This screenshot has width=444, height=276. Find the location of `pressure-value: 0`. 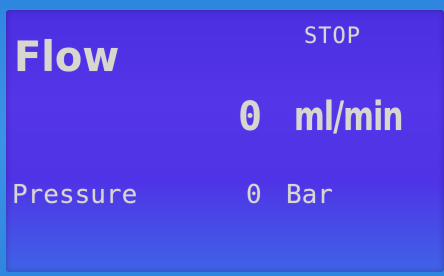

pressure-value: 0 is located at coordinates (254, 195).